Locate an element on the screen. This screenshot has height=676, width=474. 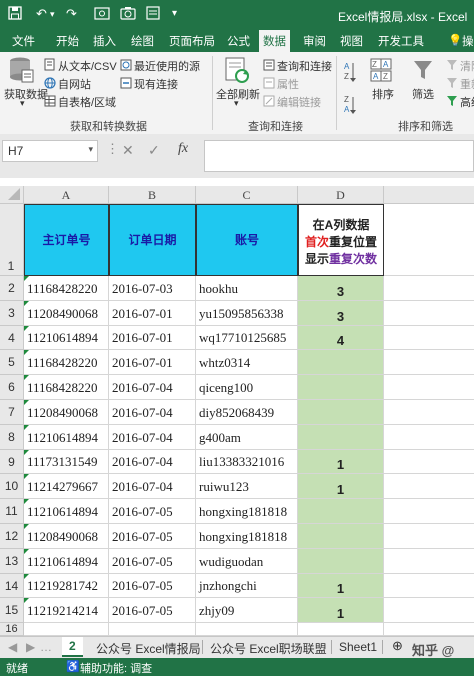
header-cell-account: 账号 is located at coordinates (247, 240).